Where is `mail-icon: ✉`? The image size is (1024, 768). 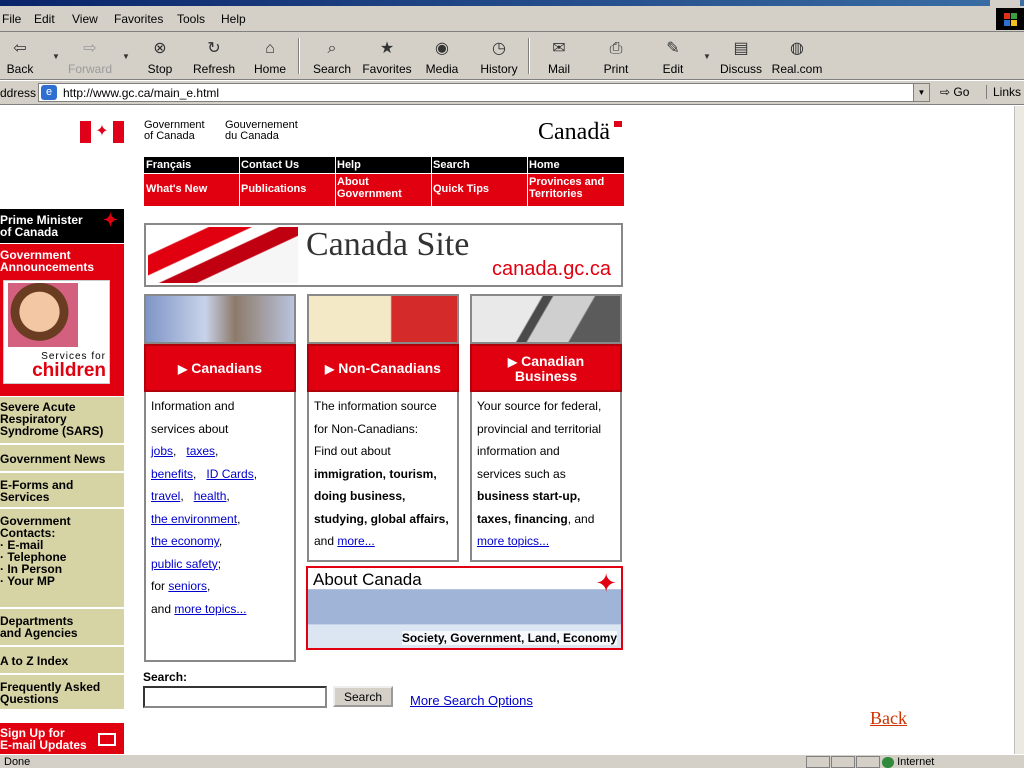 mail-icon: ✉ is located at coordinates (559, 48).